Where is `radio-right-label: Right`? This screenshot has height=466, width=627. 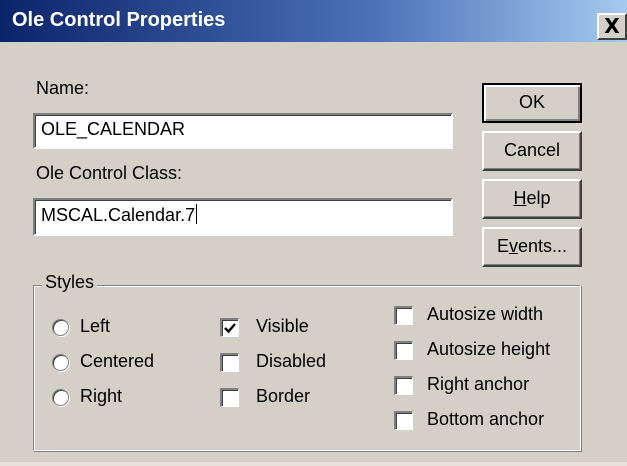
radio-right-label: Right is located at coordinates (101, 396).